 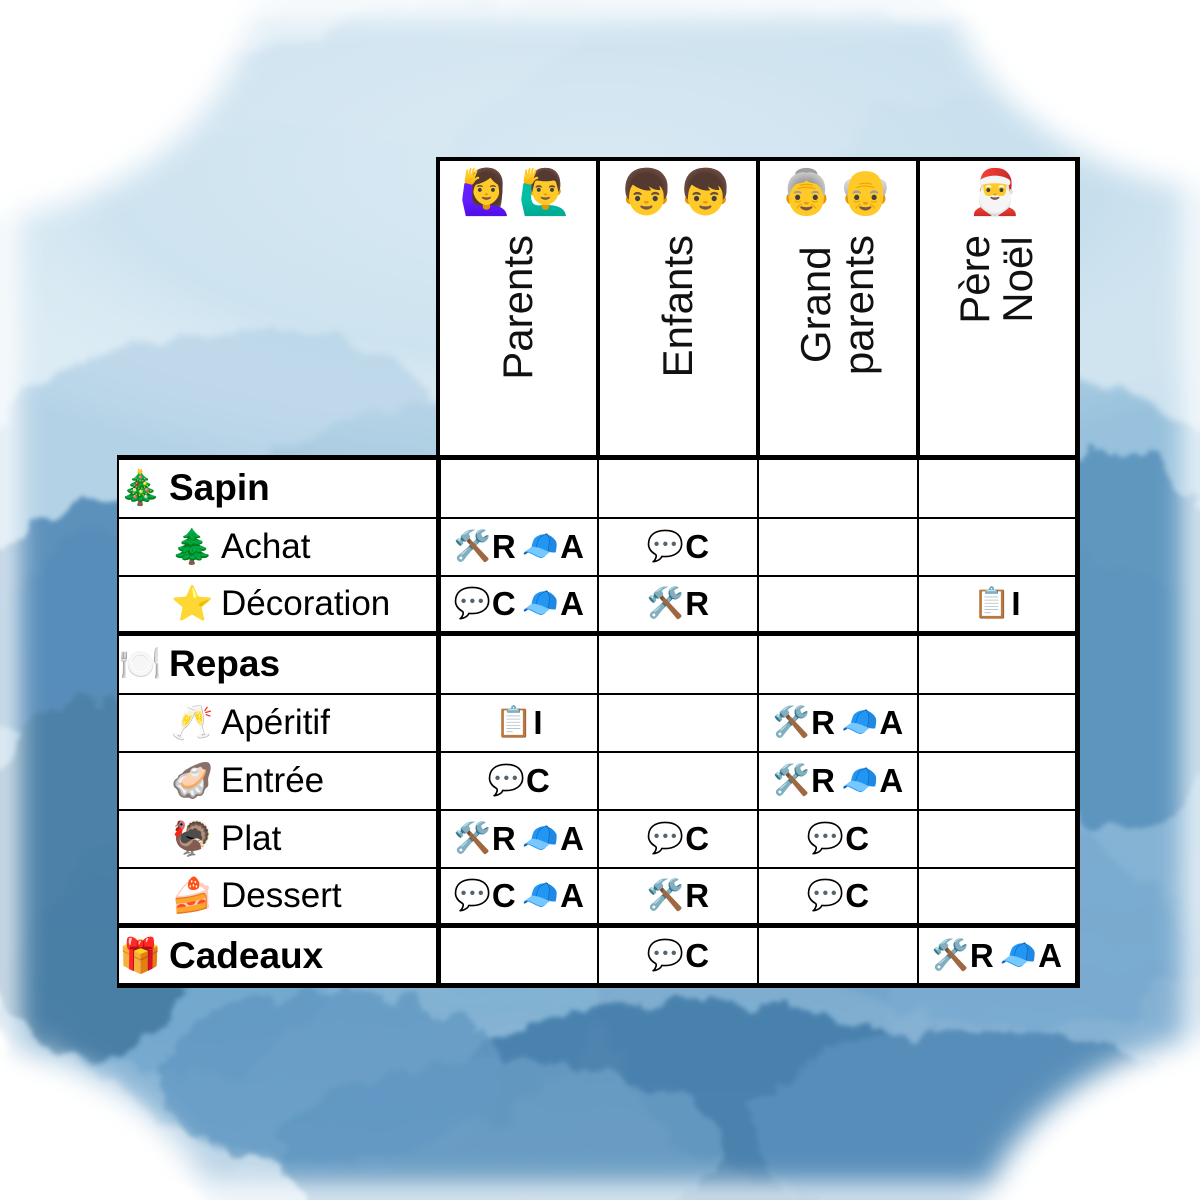 I want to click on cell-dessert-parents: 💬 C 🧢 A, so click(x=517, y=896).